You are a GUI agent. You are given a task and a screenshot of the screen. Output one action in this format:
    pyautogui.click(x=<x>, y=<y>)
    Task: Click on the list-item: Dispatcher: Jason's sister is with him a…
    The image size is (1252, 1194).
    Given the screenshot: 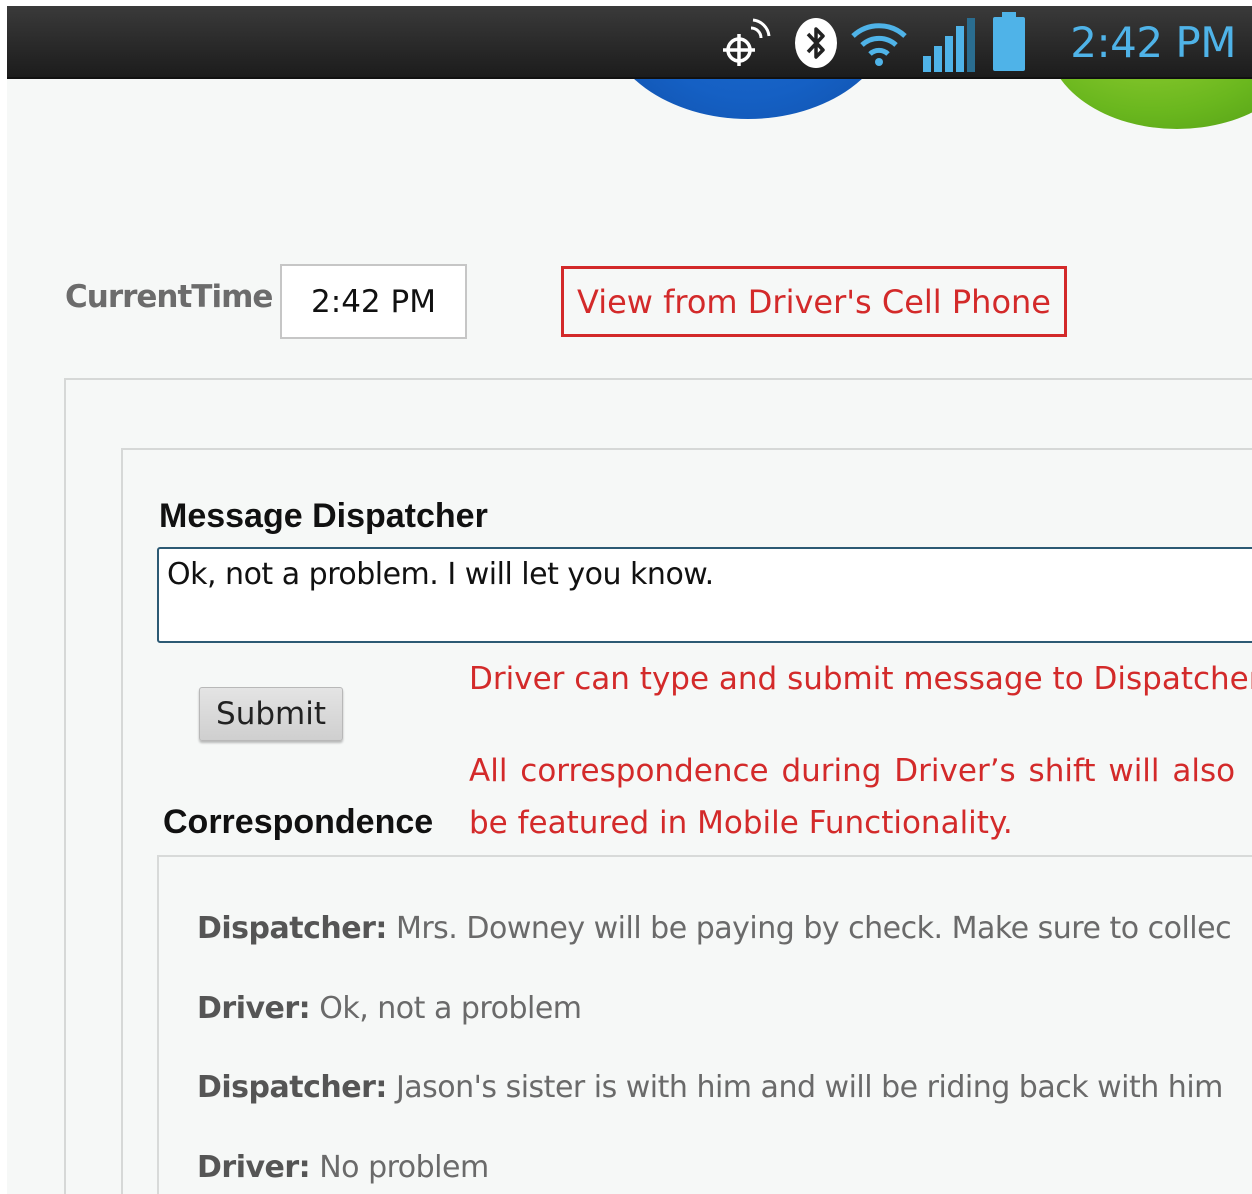 What is the action you would take?
    pyautogui.click(x=710, y=1087)
    